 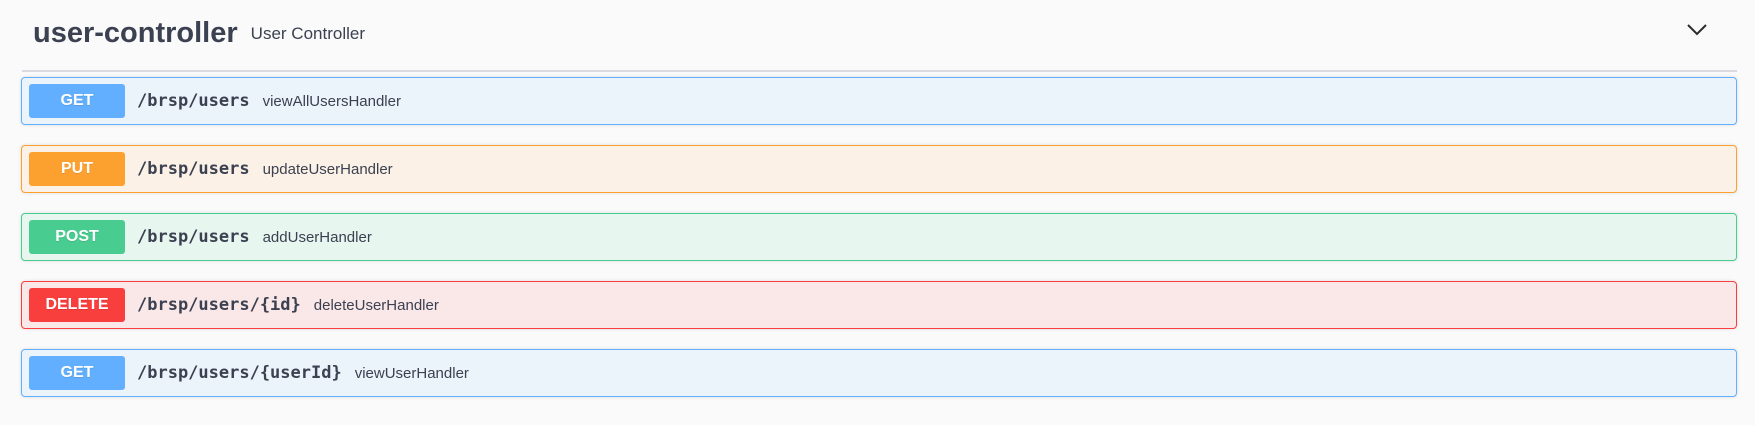 I want to click on tag-title: user-controller, so click(x=135, y=32).